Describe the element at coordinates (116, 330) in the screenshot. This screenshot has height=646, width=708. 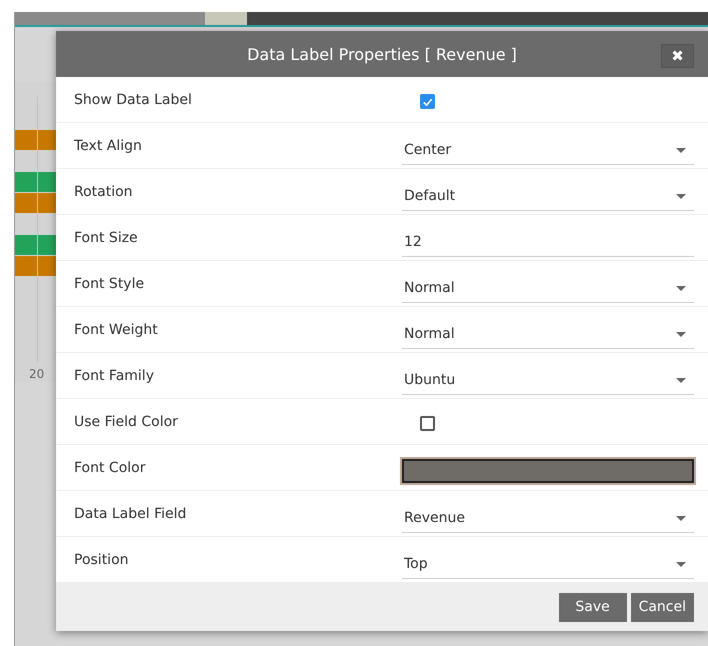
I see `field-label: Font Weight` at that location.